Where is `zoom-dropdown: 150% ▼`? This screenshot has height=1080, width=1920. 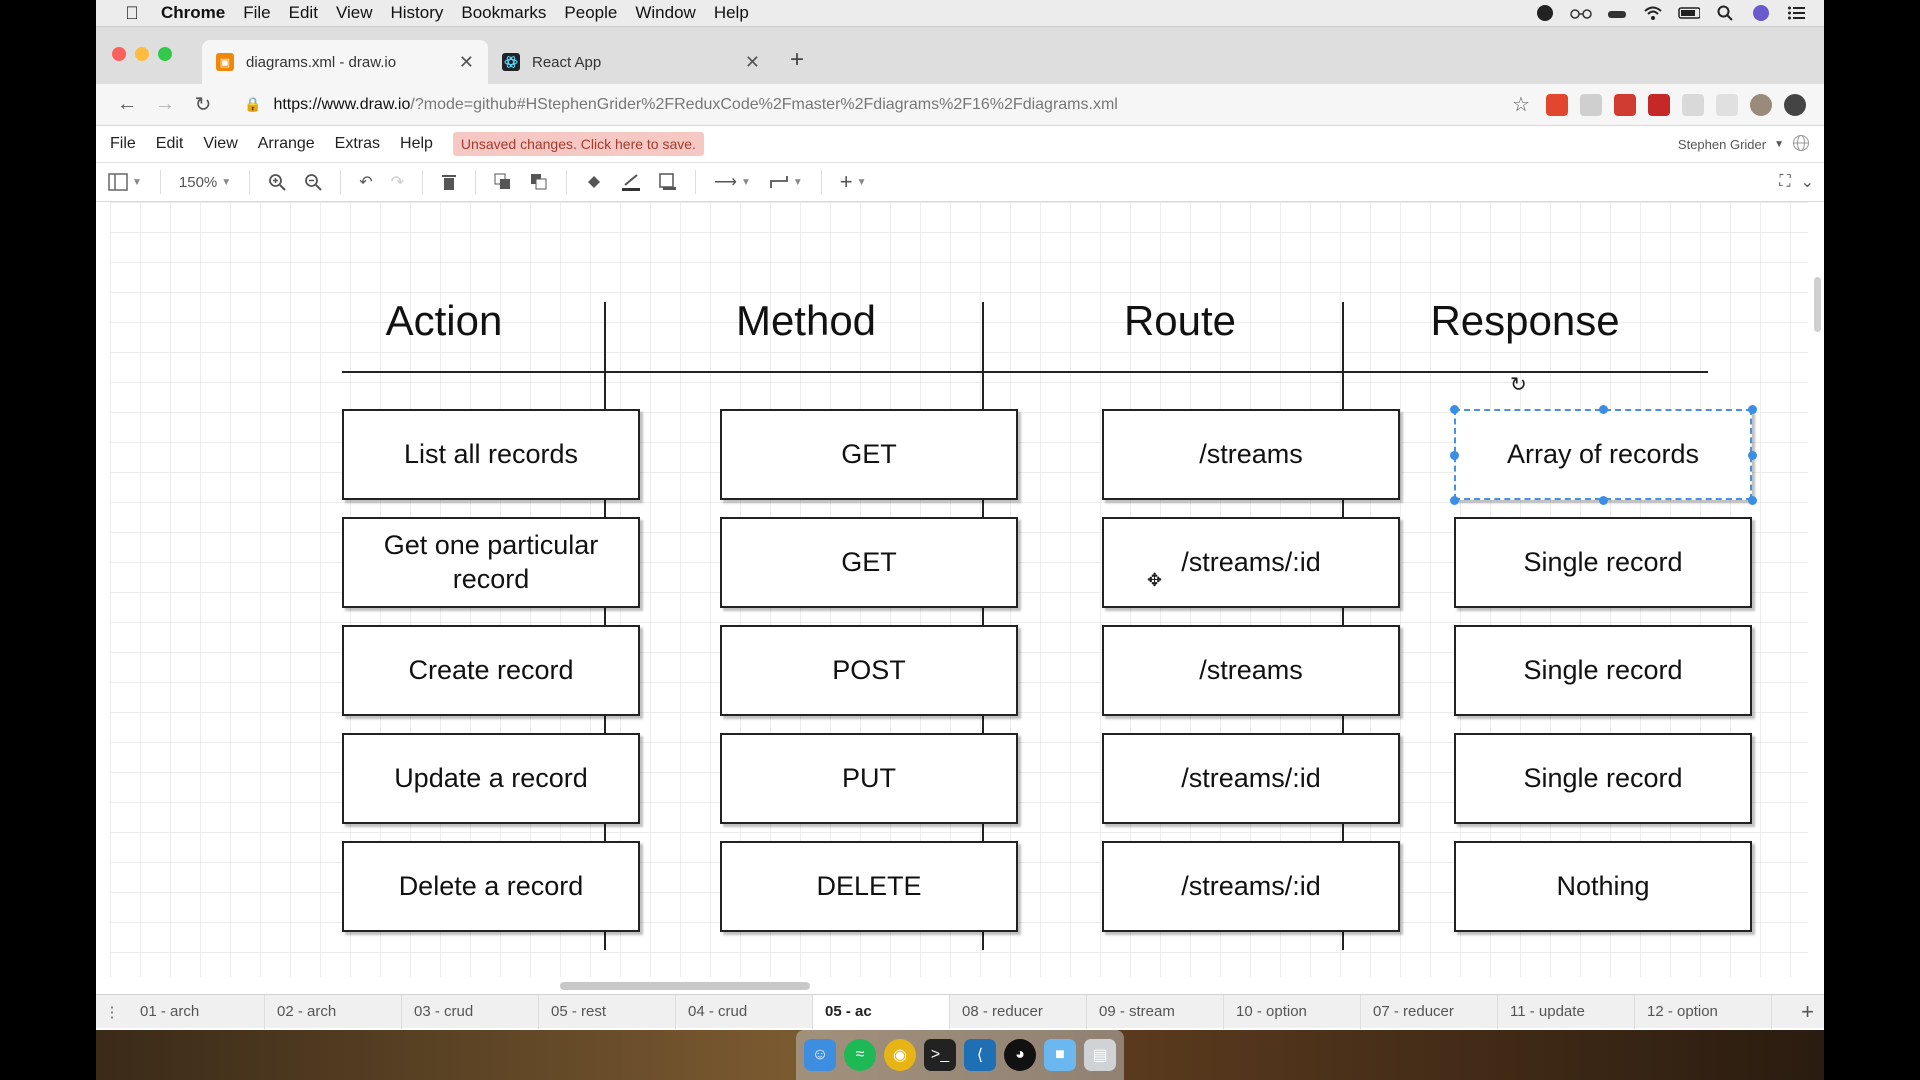
zoom-dropdown: 150% ▼ is located at coordinates (205, 182).